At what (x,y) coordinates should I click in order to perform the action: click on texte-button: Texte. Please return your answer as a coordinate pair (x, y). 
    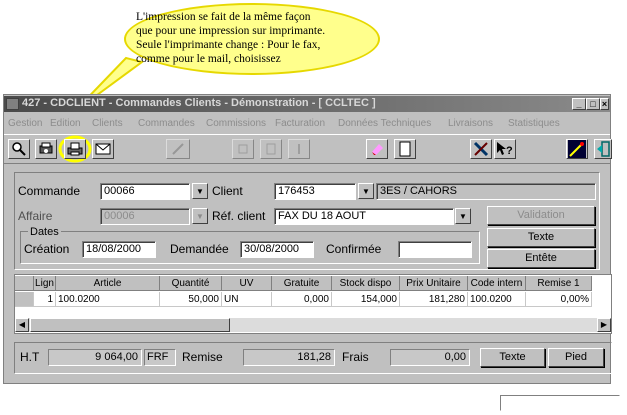
    Looking at the image, I should click on (541, 237).